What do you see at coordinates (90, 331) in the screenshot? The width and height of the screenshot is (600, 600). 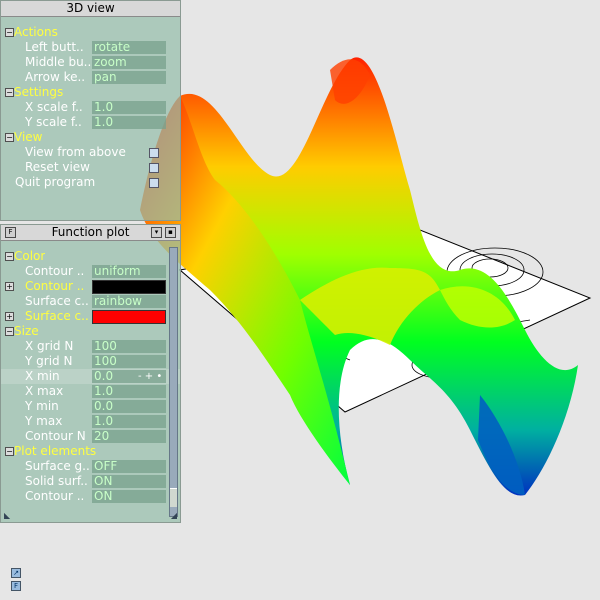 I see `size-section: − Size` at bounding box center [90, 331].